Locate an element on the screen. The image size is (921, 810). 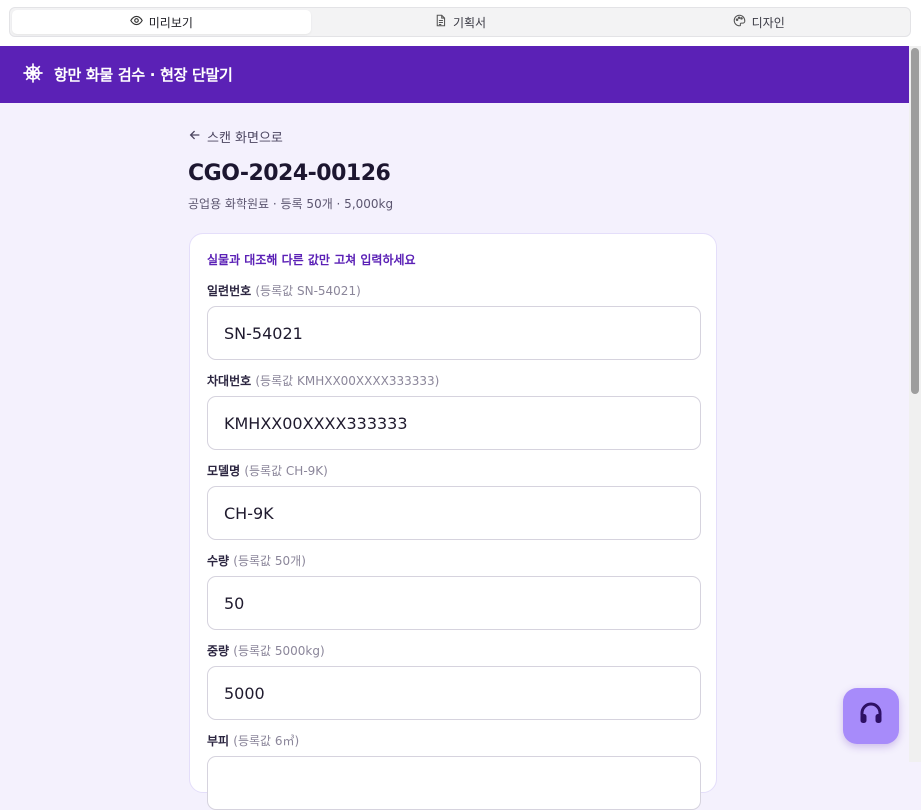
top-tab-bar-area: 미리보기 기획서 디자인 is located at coordinates (460, 23).